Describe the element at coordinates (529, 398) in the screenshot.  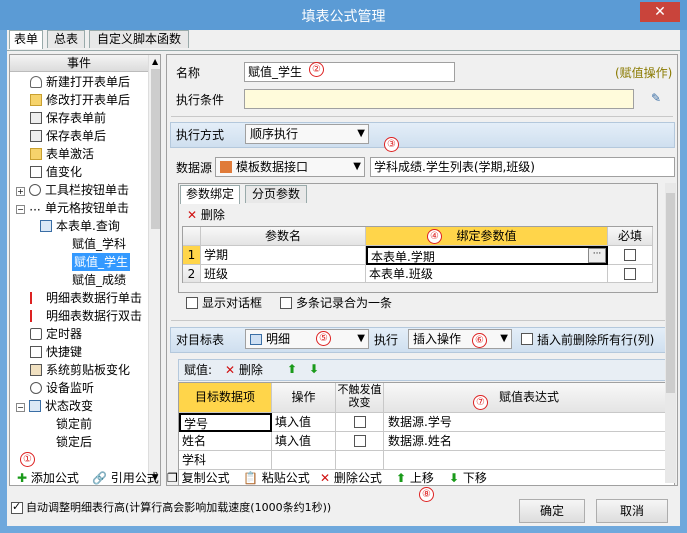
I see `assign-col-expr: 赋值表达式` at that location.